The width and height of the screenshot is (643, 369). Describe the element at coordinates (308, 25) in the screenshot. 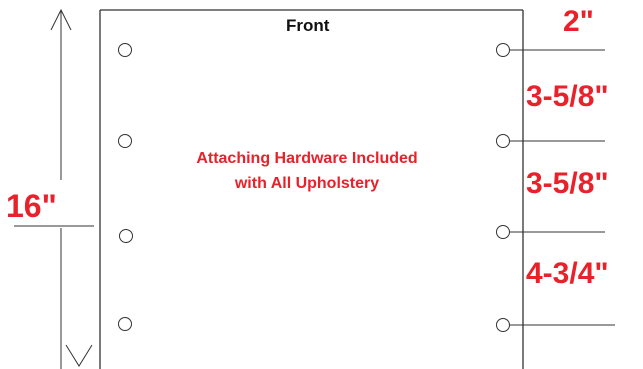

I see `front-label: Front` at that location.